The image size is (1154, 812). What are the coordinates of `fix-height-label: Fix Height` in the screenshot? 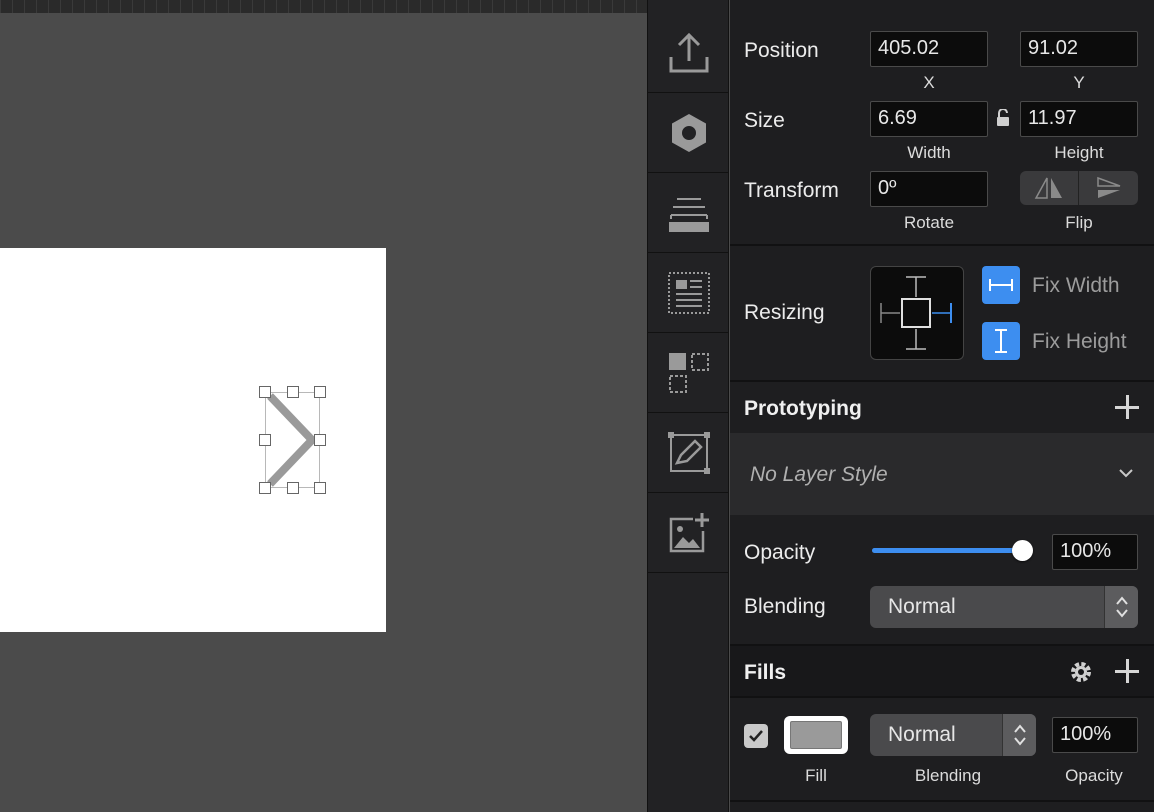 It's located at (1079, 341).